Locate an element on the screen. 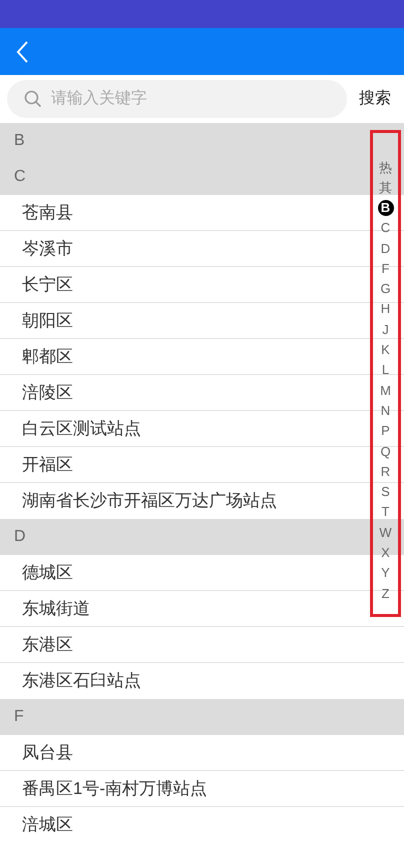  section-header: D is located at coordinates (20, 537).